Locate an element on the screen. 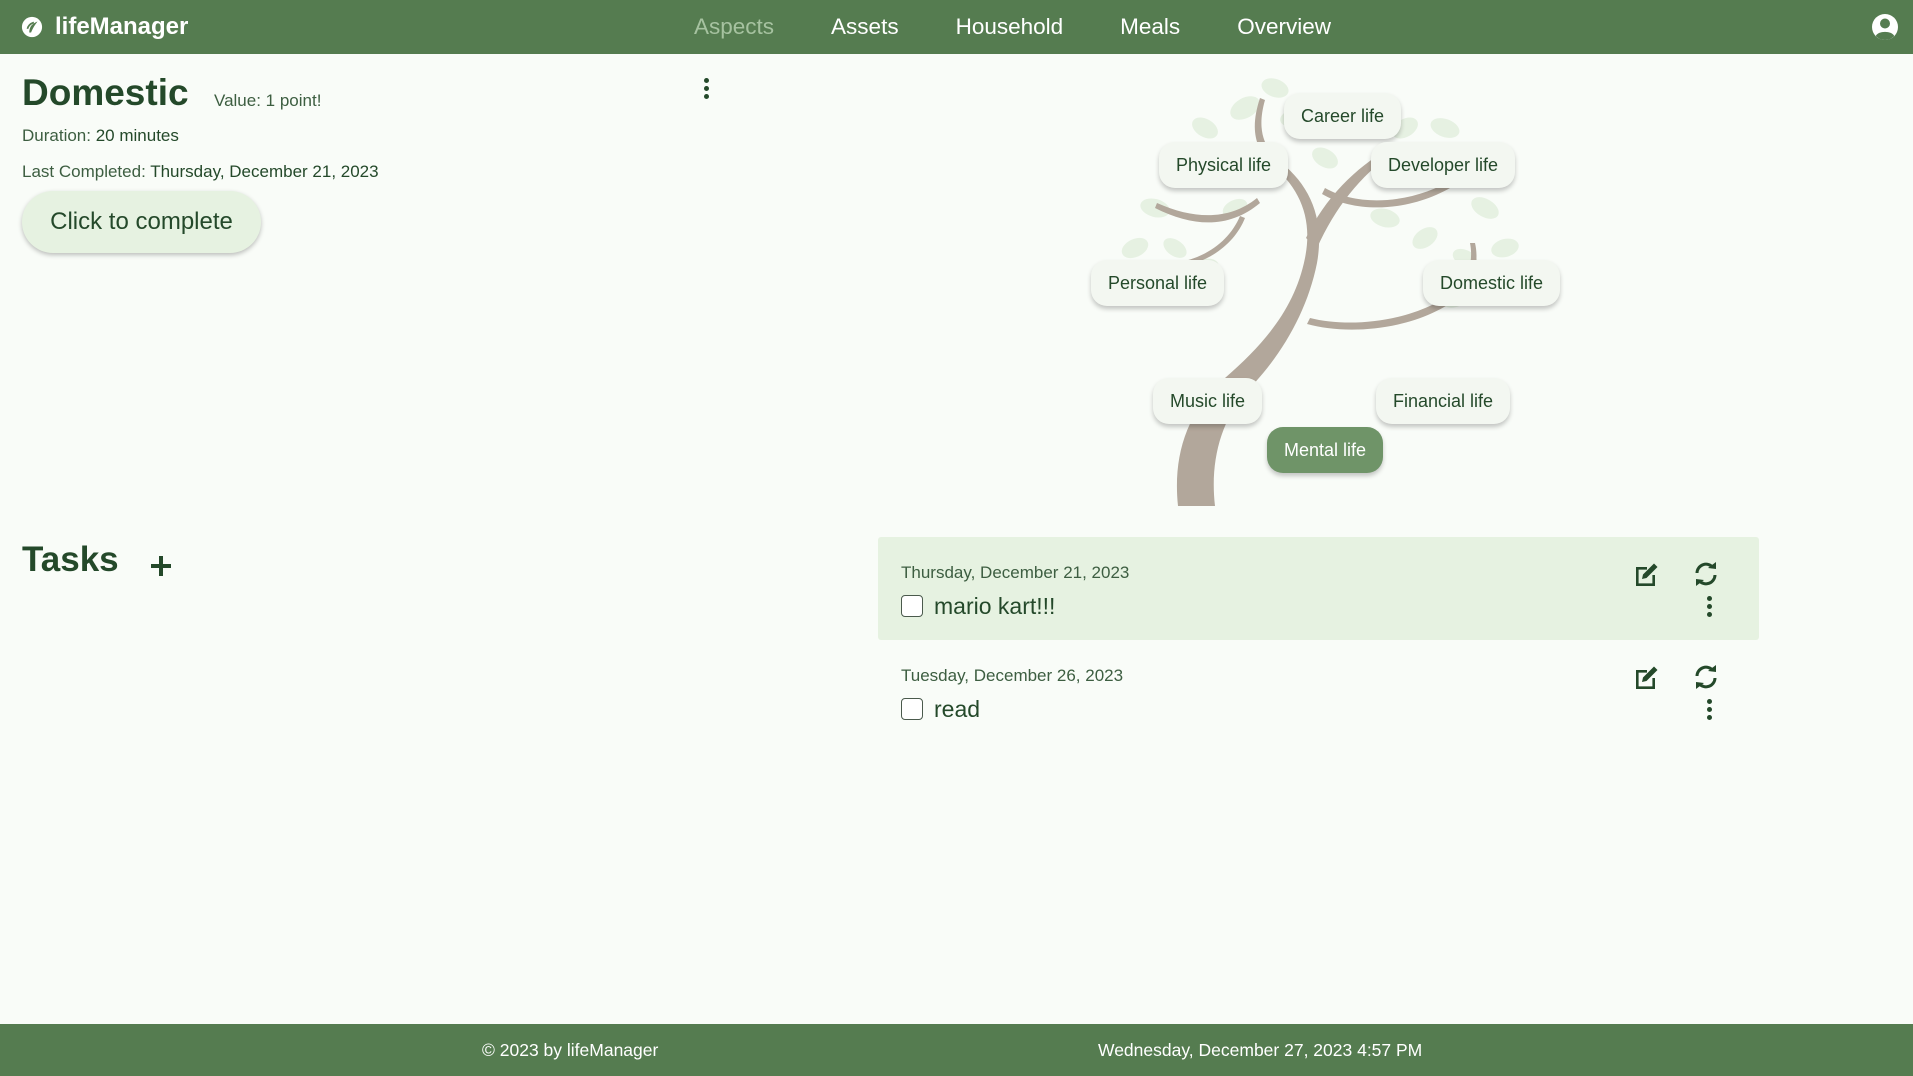  footer-copyright: © 2023 by lifeManager is located at coordinates (570, 1050).